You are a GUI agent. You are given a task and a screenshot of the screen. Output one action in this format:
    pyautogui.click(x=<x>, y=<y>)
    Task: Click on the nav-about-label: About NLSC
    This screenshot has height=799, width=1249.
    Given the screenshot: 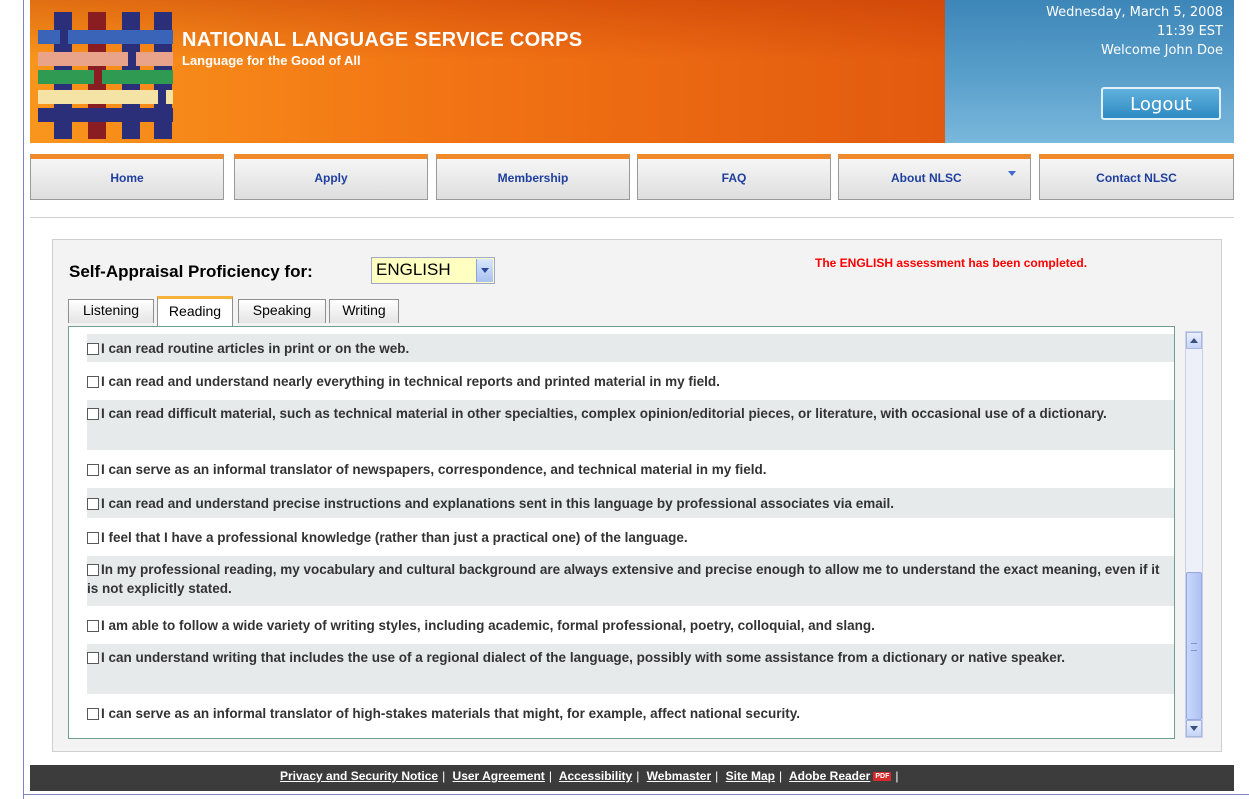 What is the action you would take?
    pyautogui.click(x=926, y=178)
    